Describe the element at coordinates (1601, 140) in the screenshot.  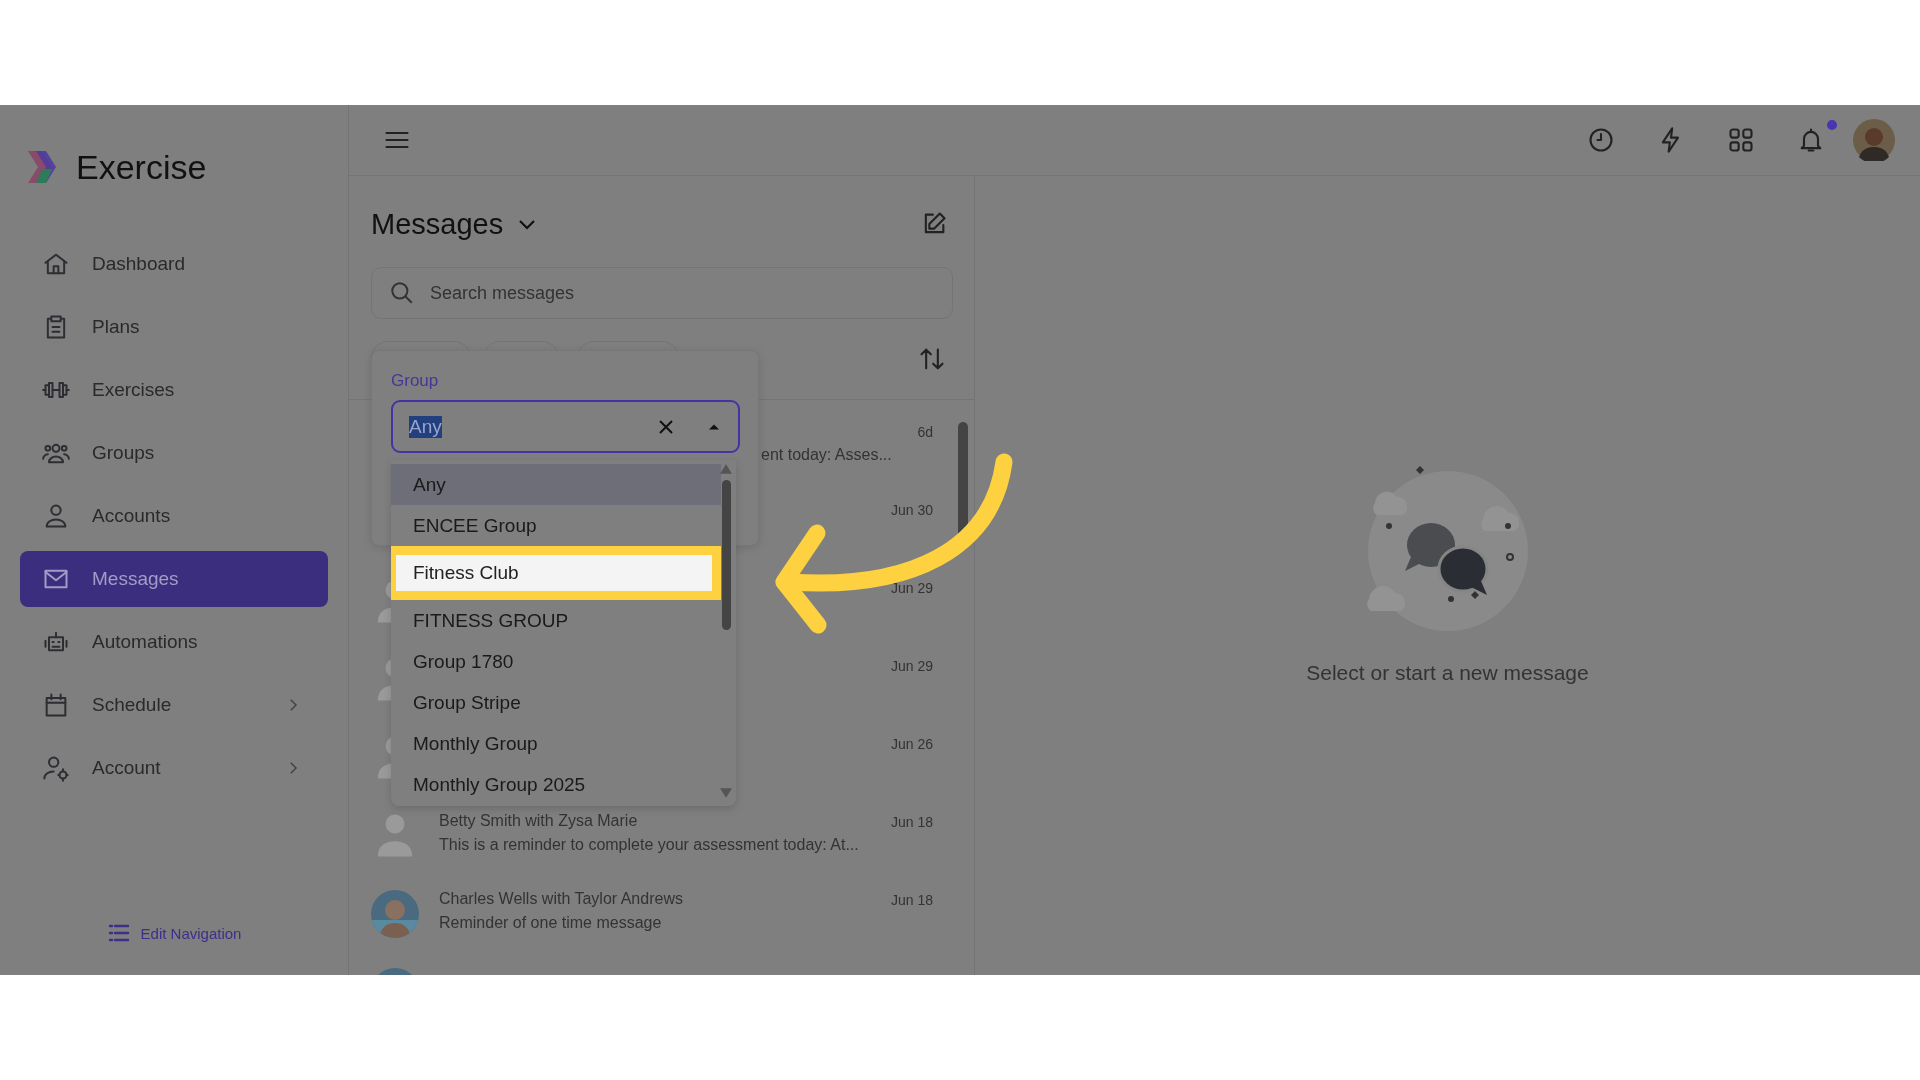
I see `clock-icon` at that location.